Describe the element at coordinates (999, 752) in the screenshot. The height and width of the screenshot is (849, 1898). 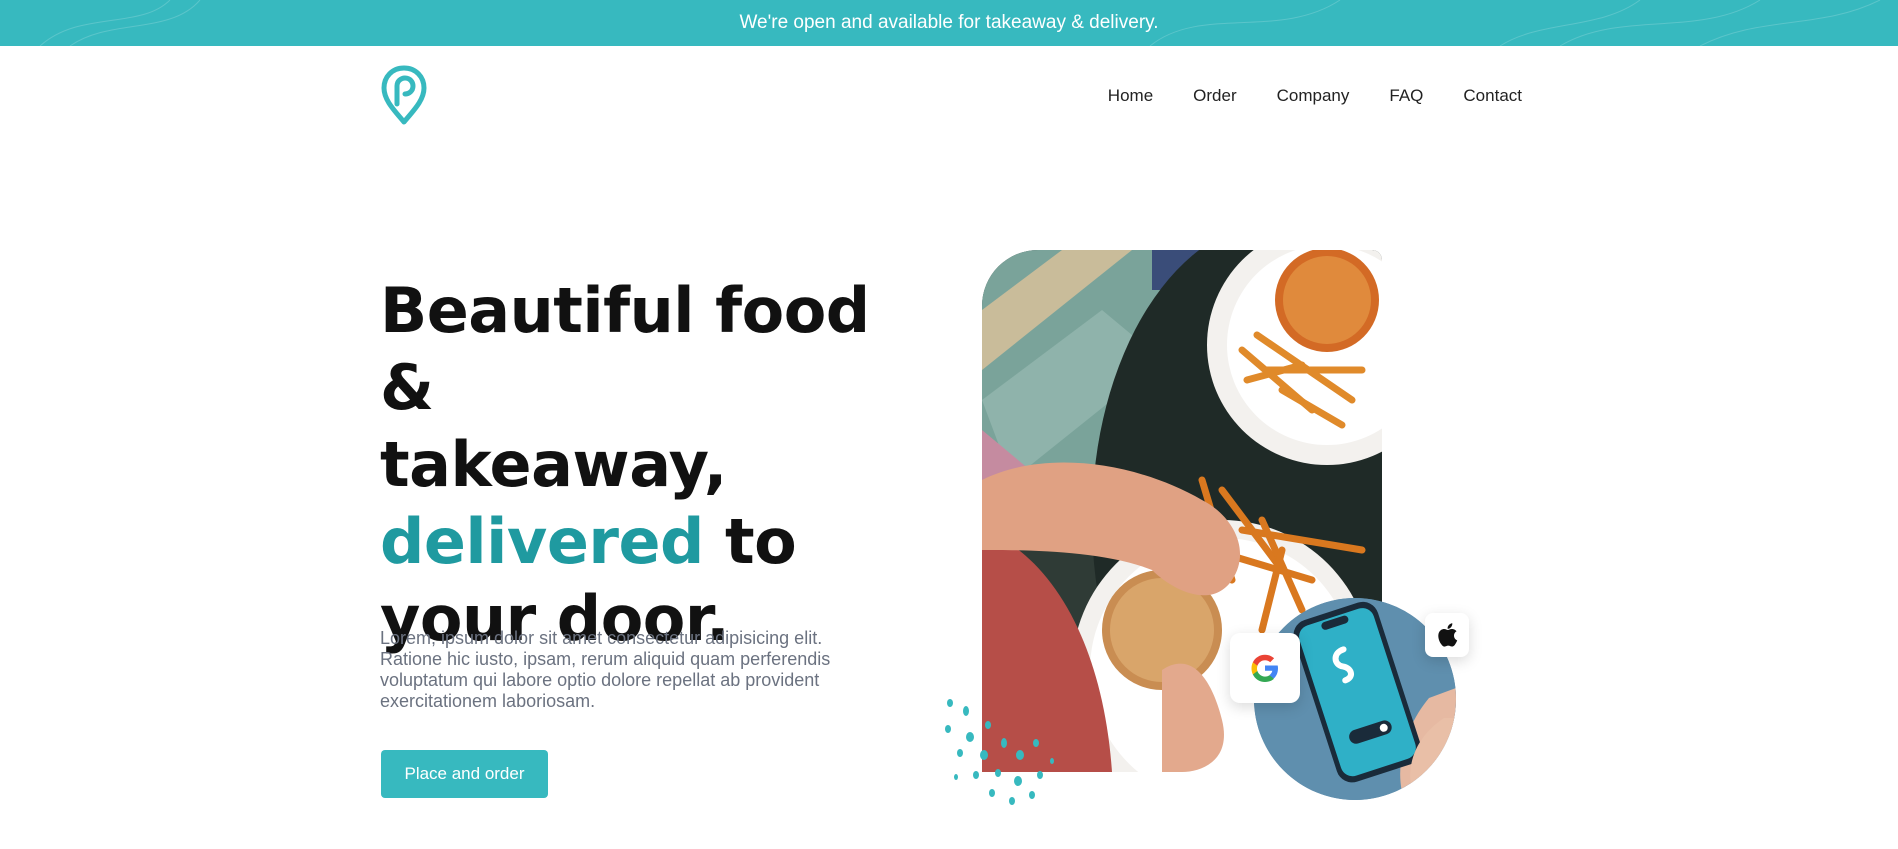
I see `decorative-dots` at that location.